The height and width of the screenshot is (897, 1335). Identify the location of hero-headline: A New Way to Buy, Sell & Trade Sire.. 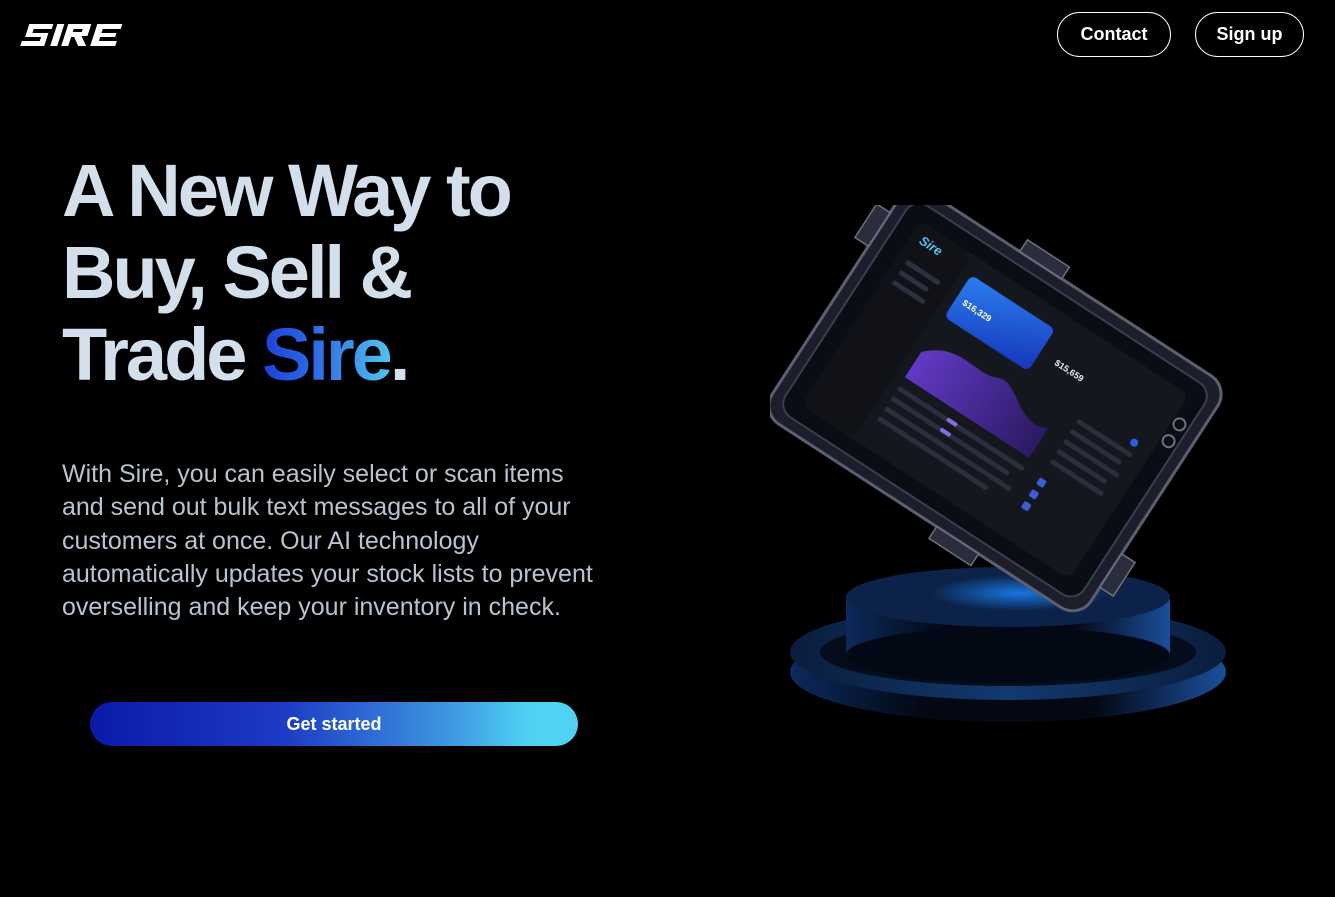
(287, 272).